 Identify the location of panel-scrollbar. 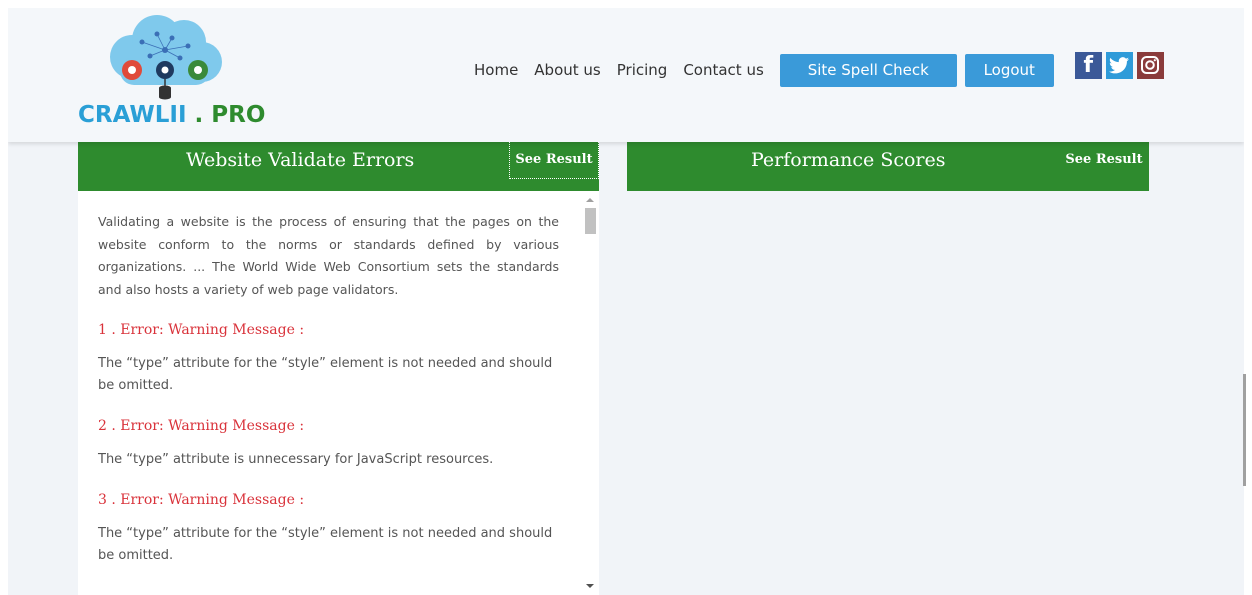
(590, 393).